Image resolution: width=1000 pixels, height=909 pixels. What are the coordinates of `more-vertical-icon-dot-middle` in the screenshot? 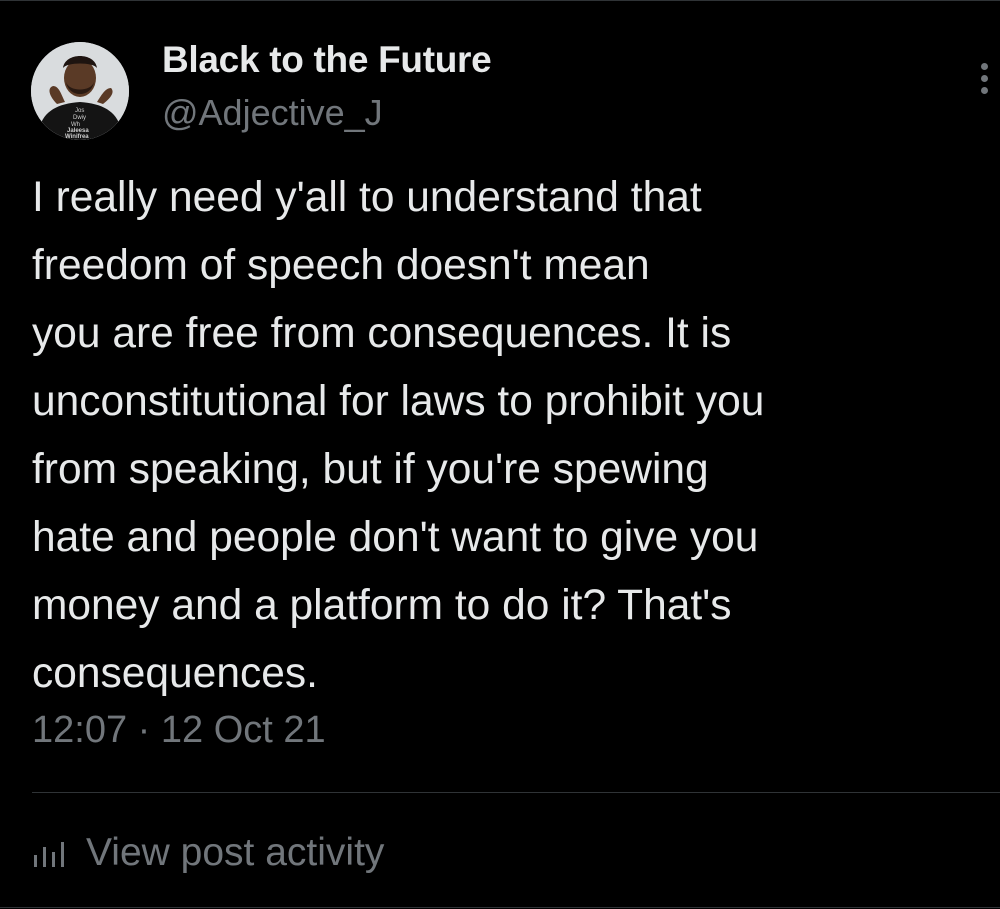 It's located at (984, 78).